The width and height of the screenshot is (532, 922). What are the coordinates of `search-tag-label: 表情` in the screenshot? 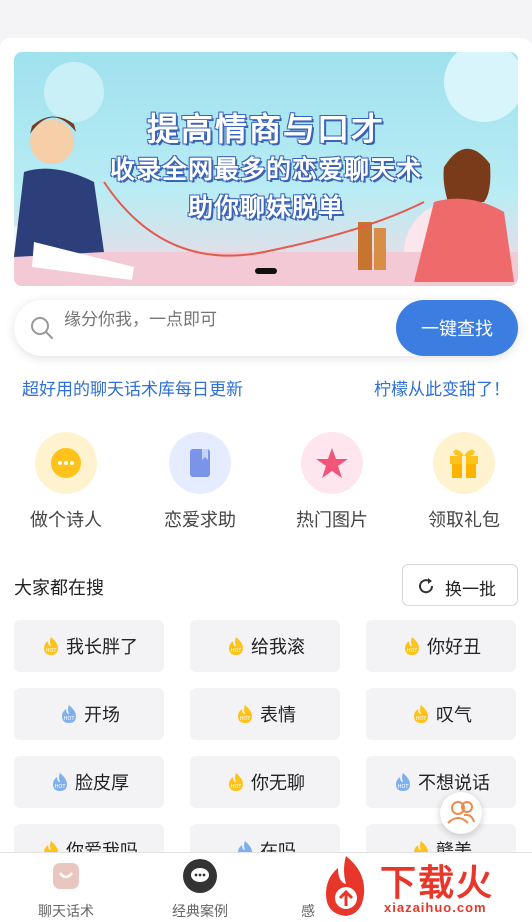 It's located at (278, 715).